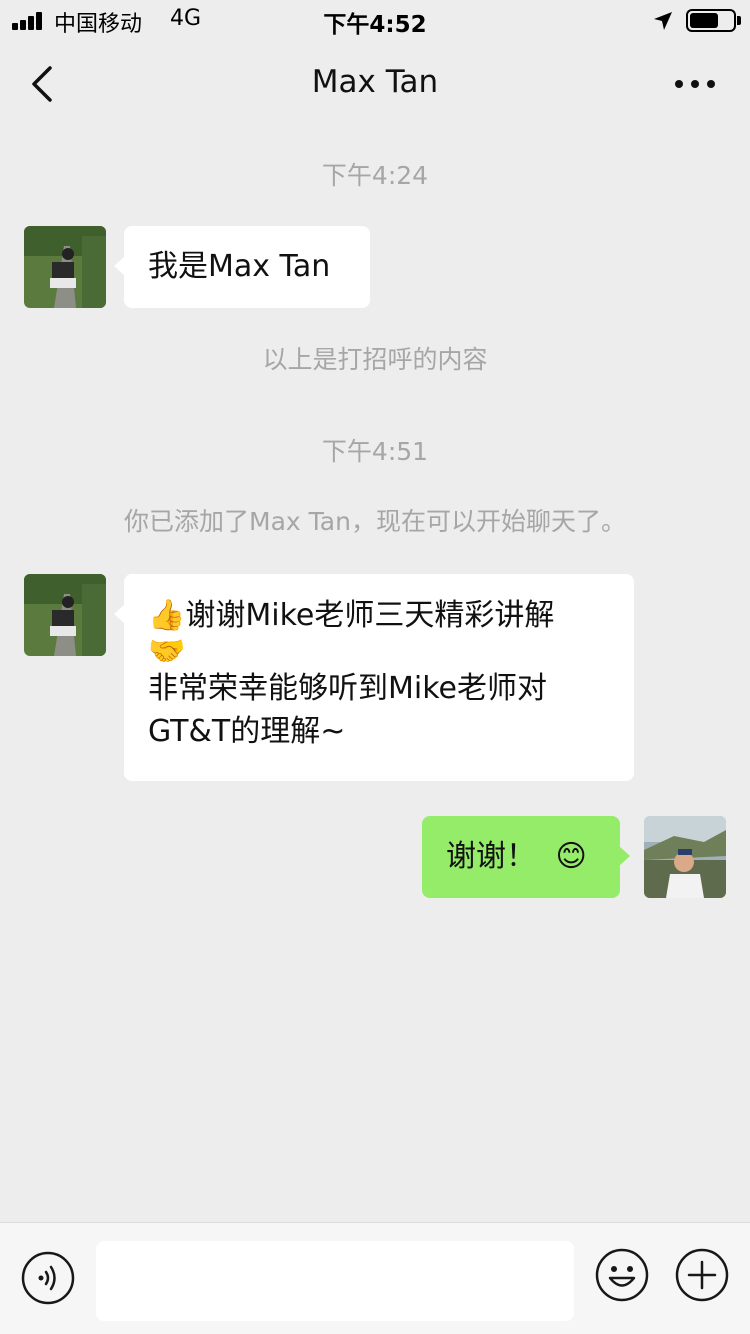 The height and width of the screenshot is (1334, 750). Describe the element at coordinates (247, 731) in the screenshot. I see `message-text: GT&T的理解~` at that location.